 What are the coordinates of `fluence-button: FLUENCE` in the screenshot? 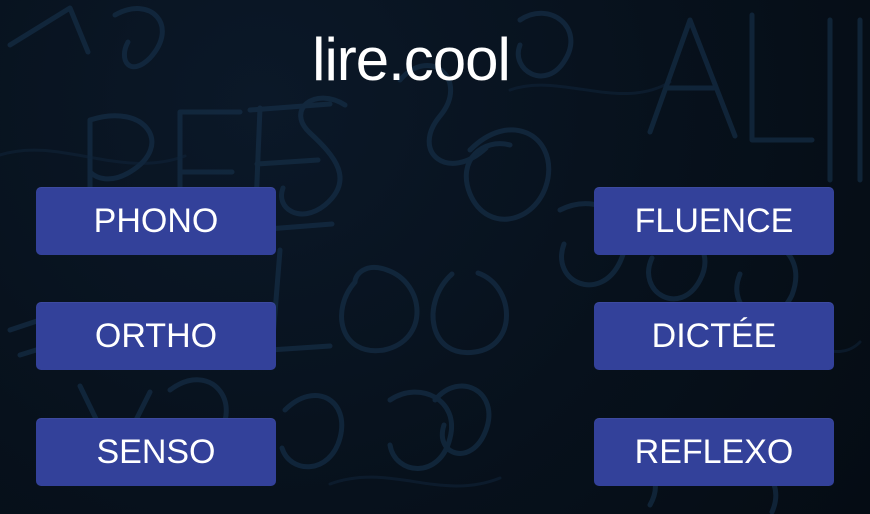 It's located at (714, 221).